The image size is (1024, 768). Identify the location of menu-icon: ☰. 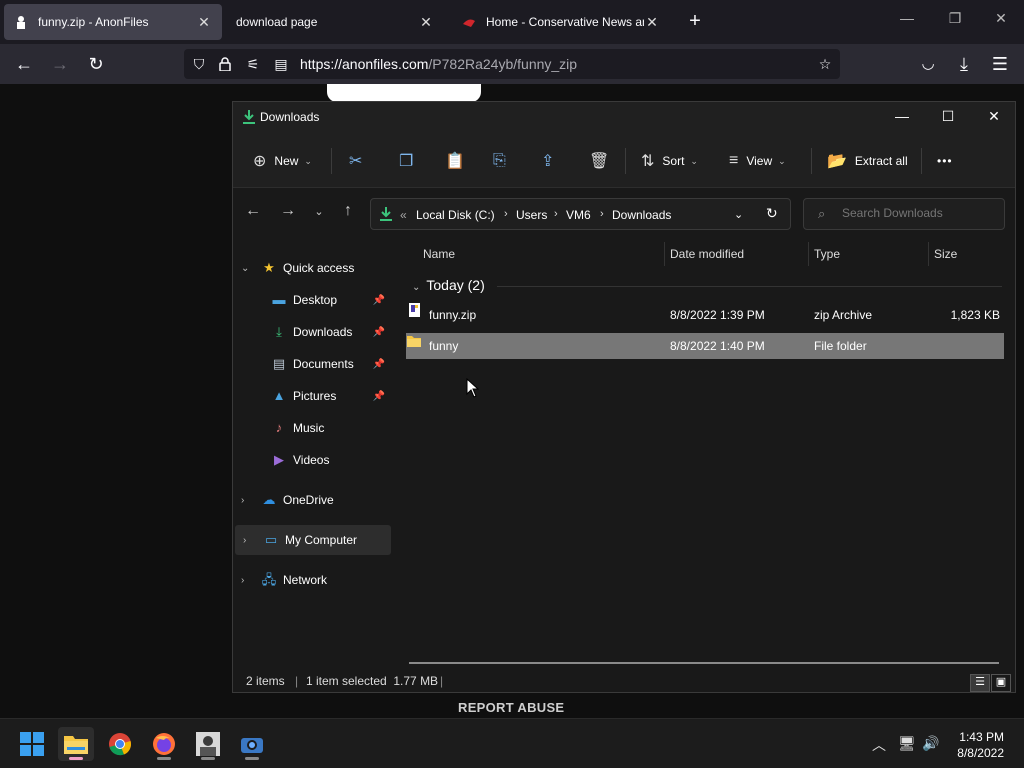
(1000, 64).